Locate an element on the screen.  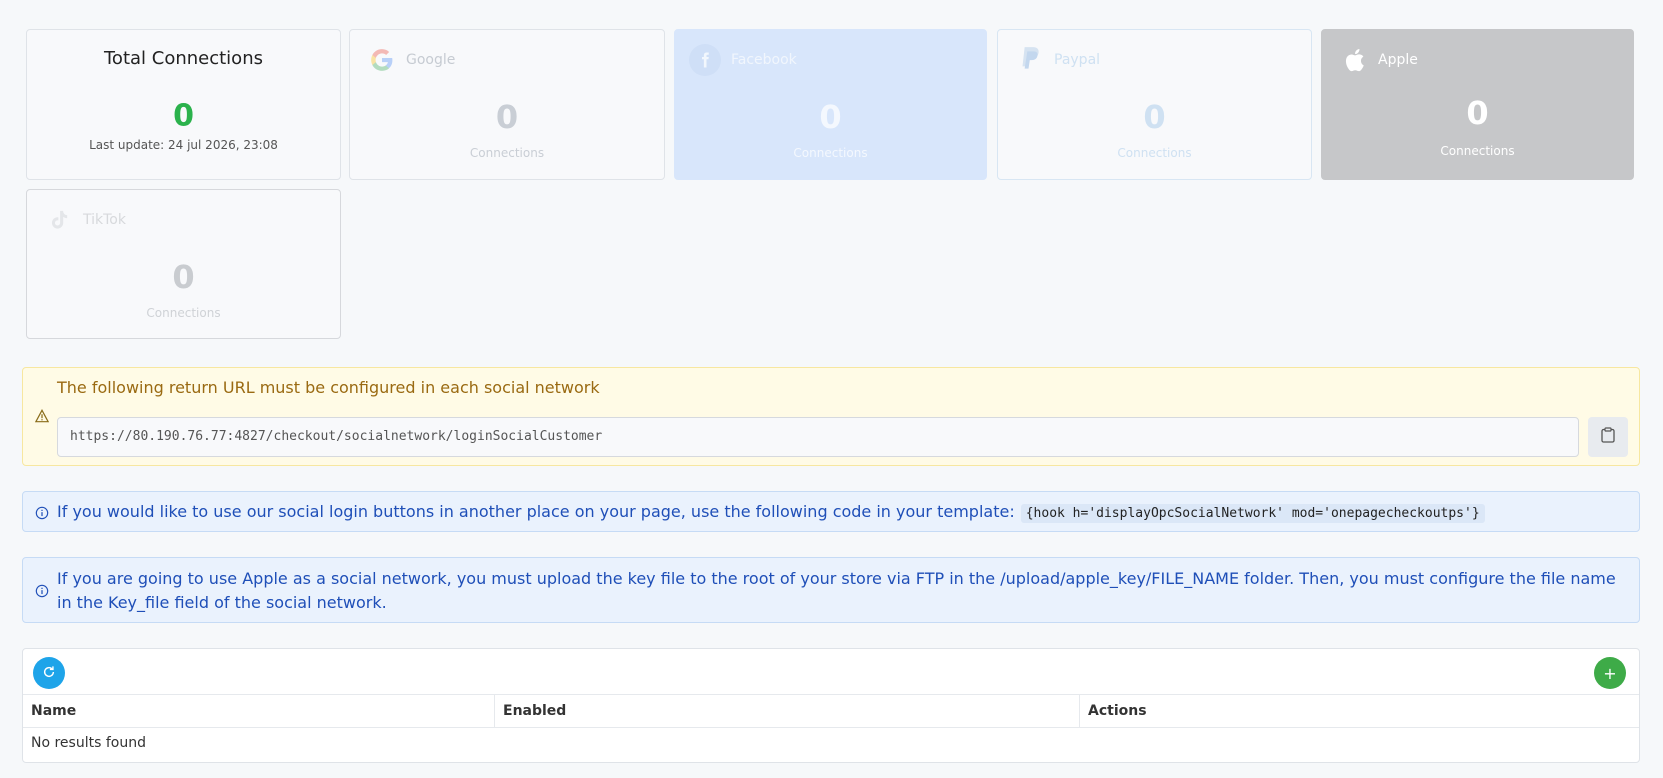
add-button: + is located at coordinates (1610, 673).